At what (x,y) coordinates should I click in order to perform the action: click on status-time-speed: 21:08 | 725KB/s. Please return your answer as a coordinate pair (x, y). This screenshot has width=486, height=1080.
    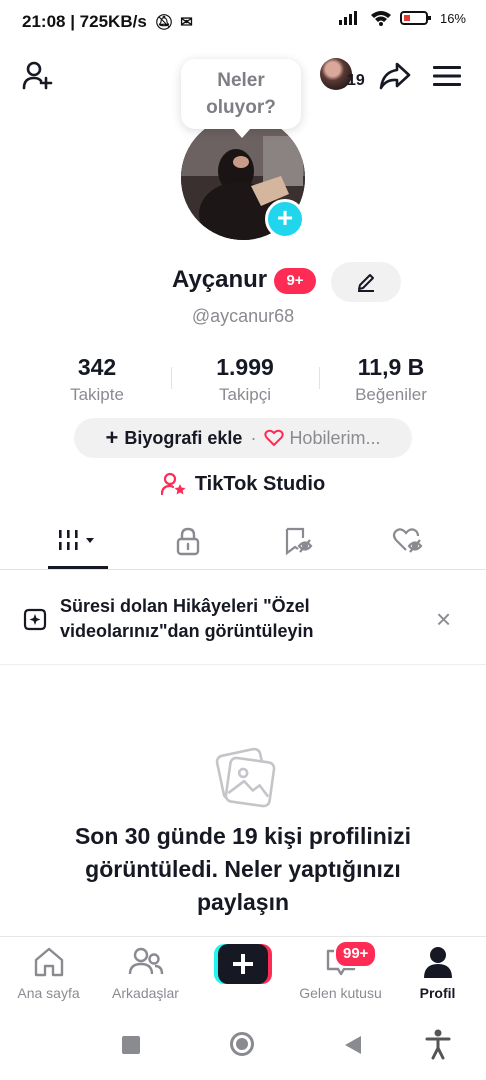
    Looking at the image, I should click on (84, 21).